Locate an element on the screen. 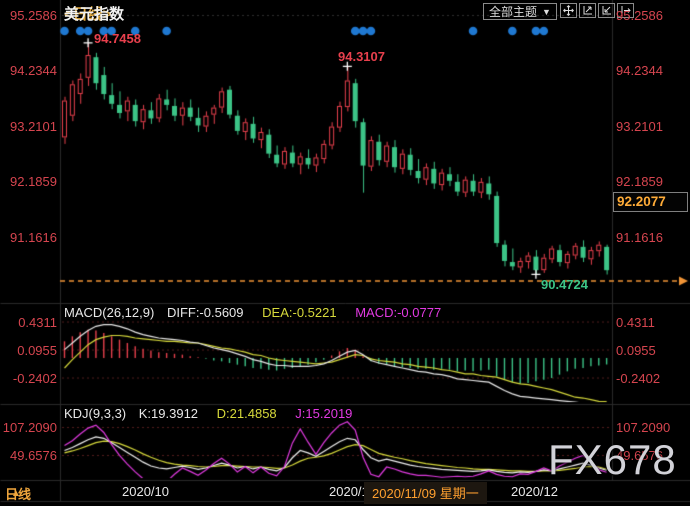 The width and height of the screenshot is (690, 506). axis-compress-icon is located at coordinates (606, 10).